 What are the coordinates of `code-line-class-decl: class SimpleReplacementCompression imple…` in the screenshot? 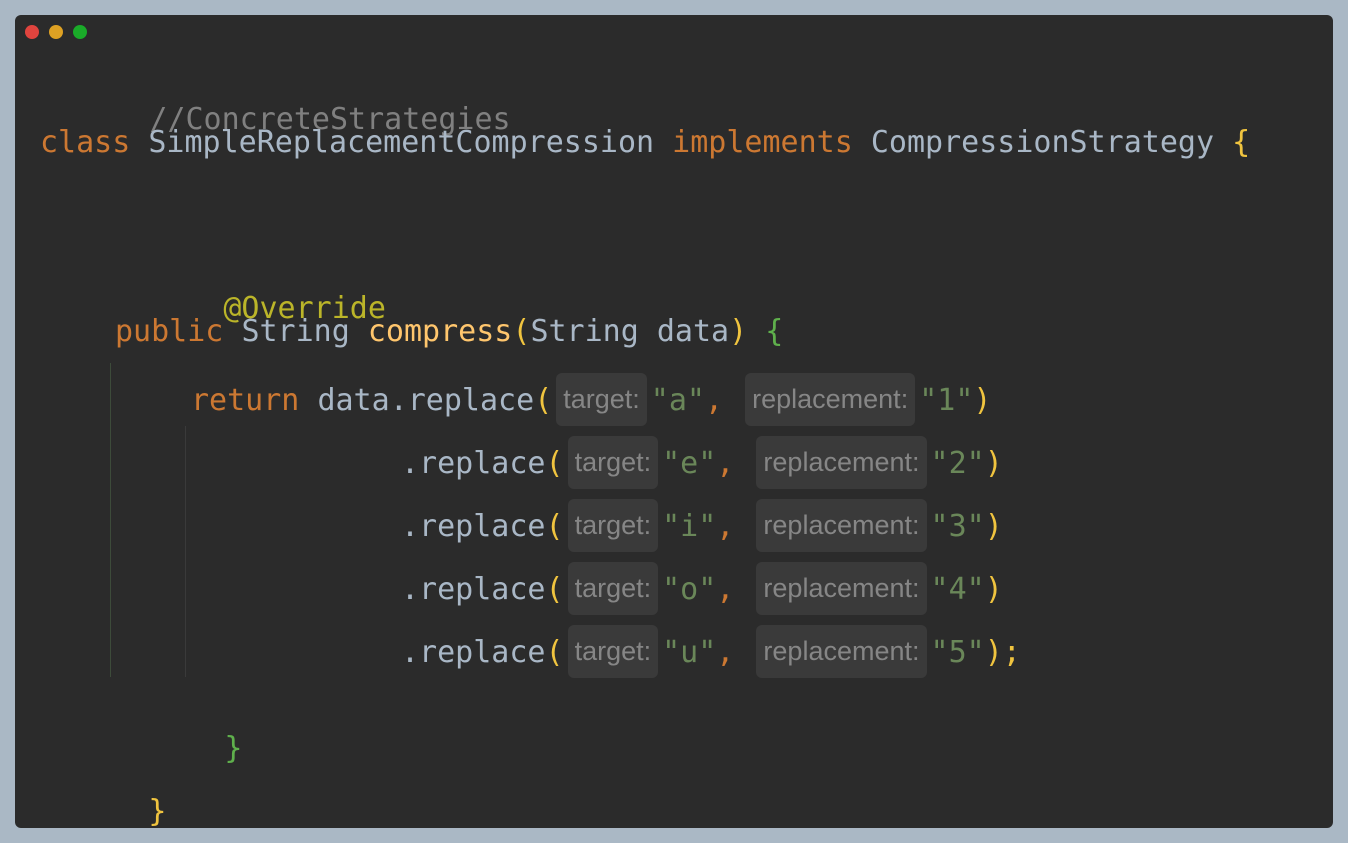 It's located at (645, 143).